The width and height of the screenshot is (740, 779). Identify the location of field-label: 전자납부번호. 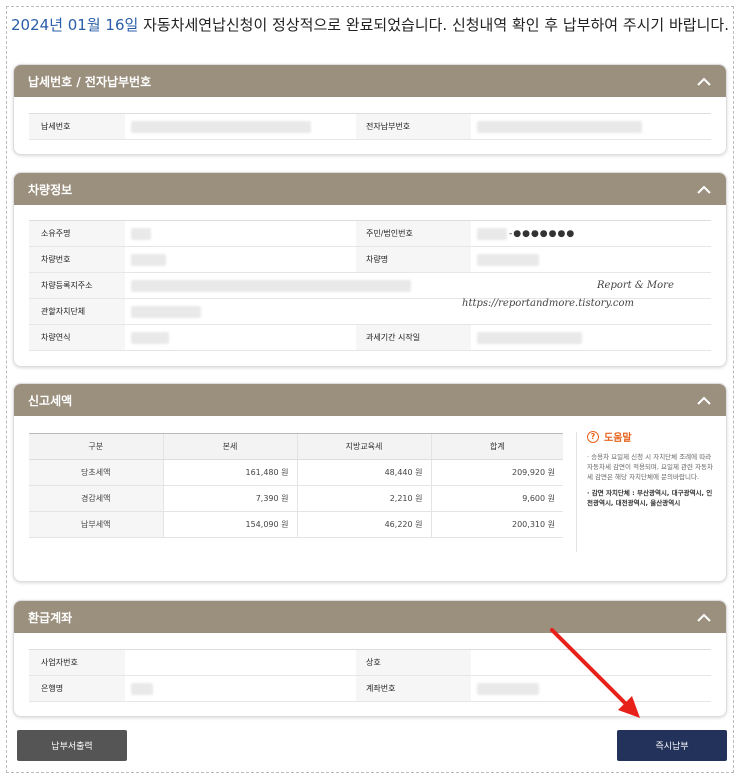
(413, 126).